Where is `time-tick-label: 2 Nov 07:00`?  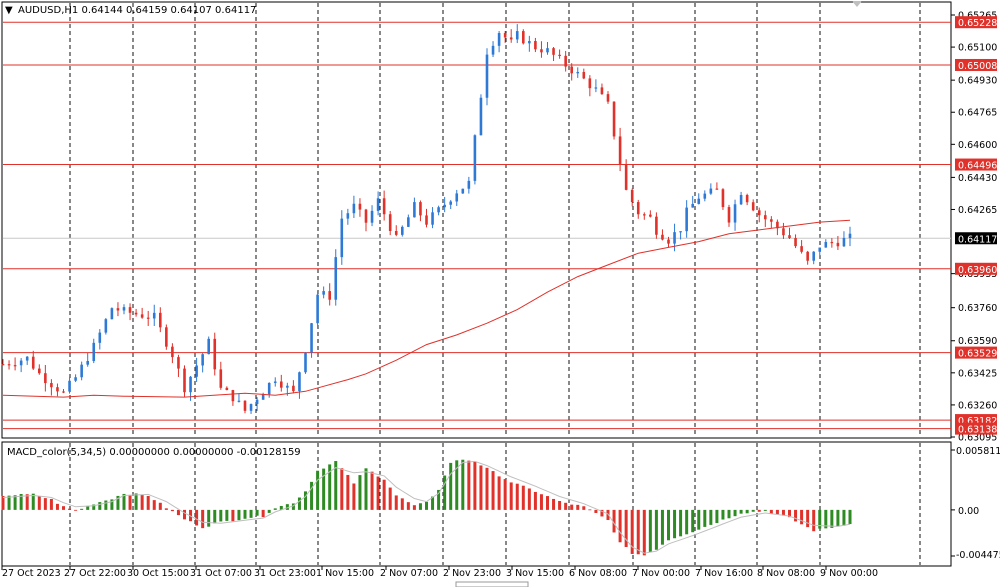
time-tick-label: 2 Nov 07:00 is located at coordinates (409, 573).